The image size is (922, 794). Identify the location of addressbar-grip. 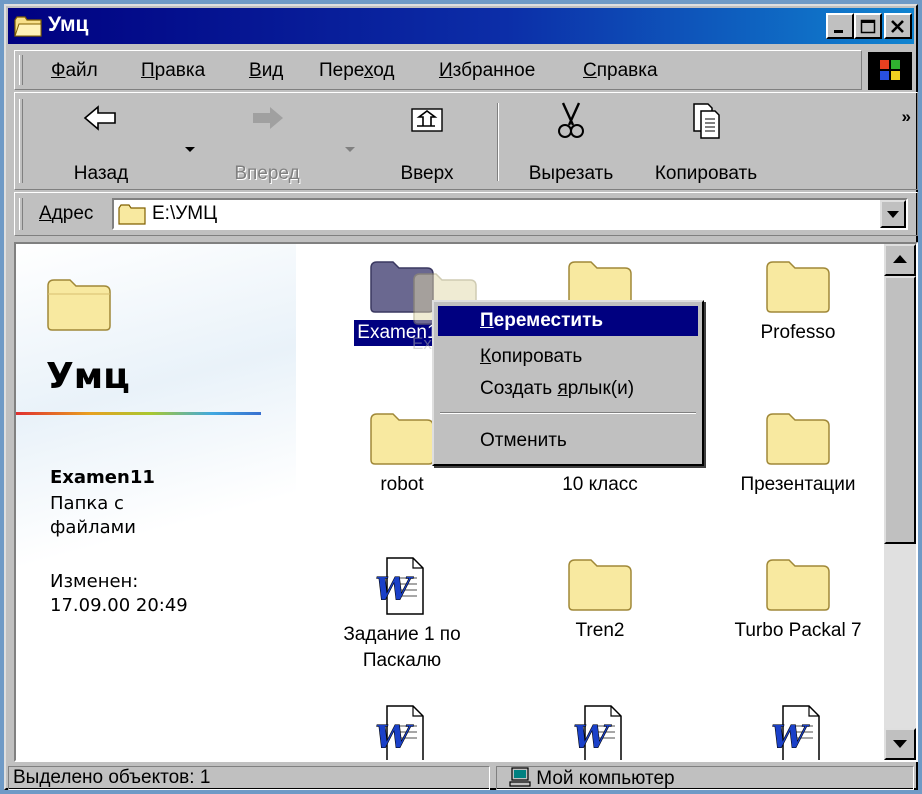
(21, 214).